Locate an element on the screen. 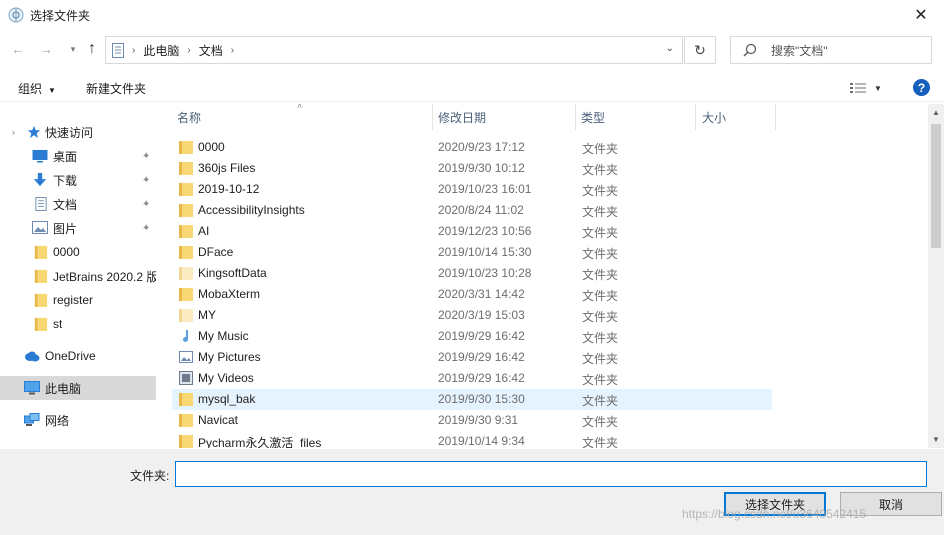 This screenshot has height=535, width=944. sort-ascending-icon: ˄ is located at coordinates (300, 107).